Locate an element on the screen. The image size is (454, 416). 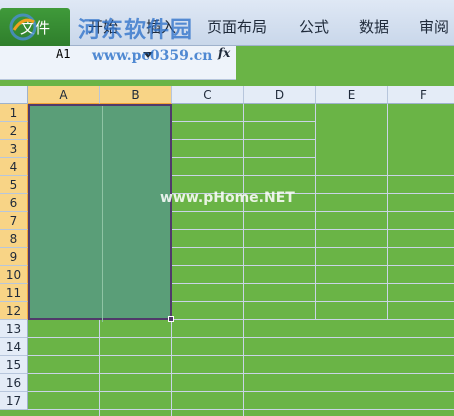
row-header: 6 is located at coordinates (14, 203).